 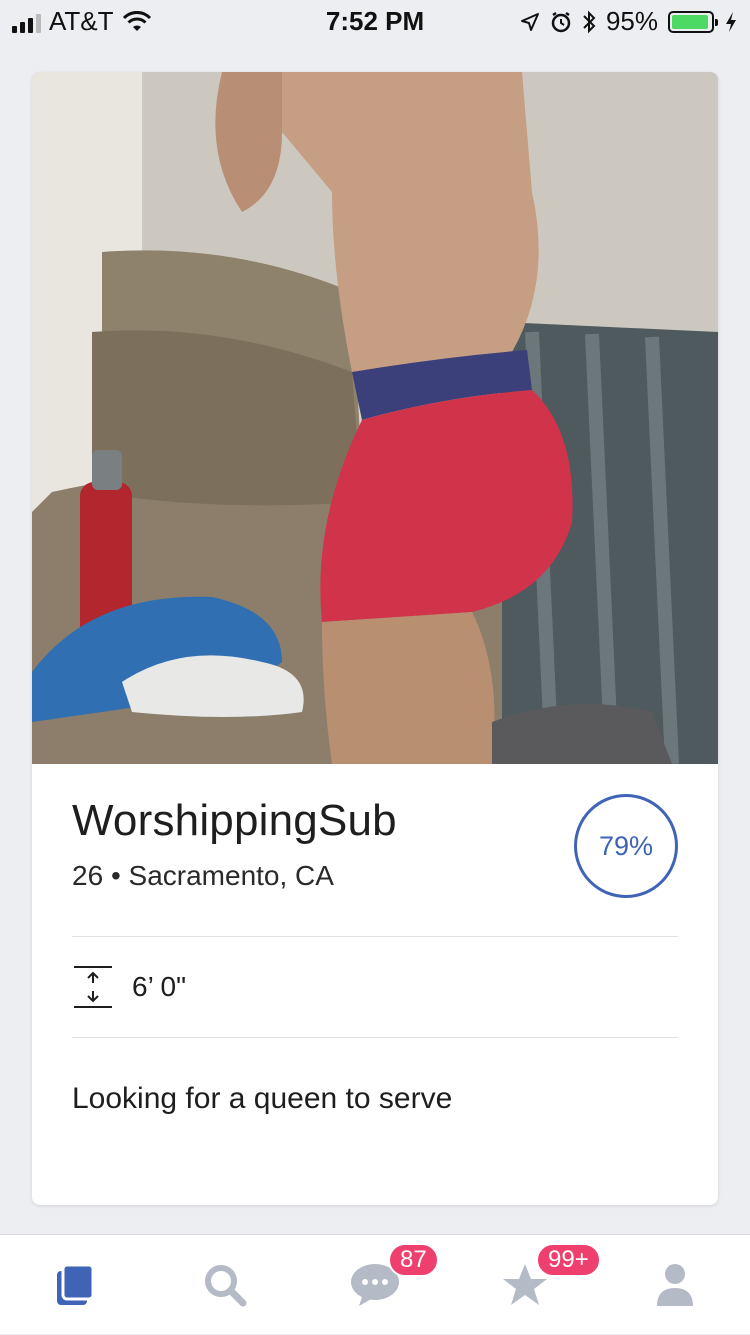 I want to click on tab-messages: 87, so click(x=375, y=1285).